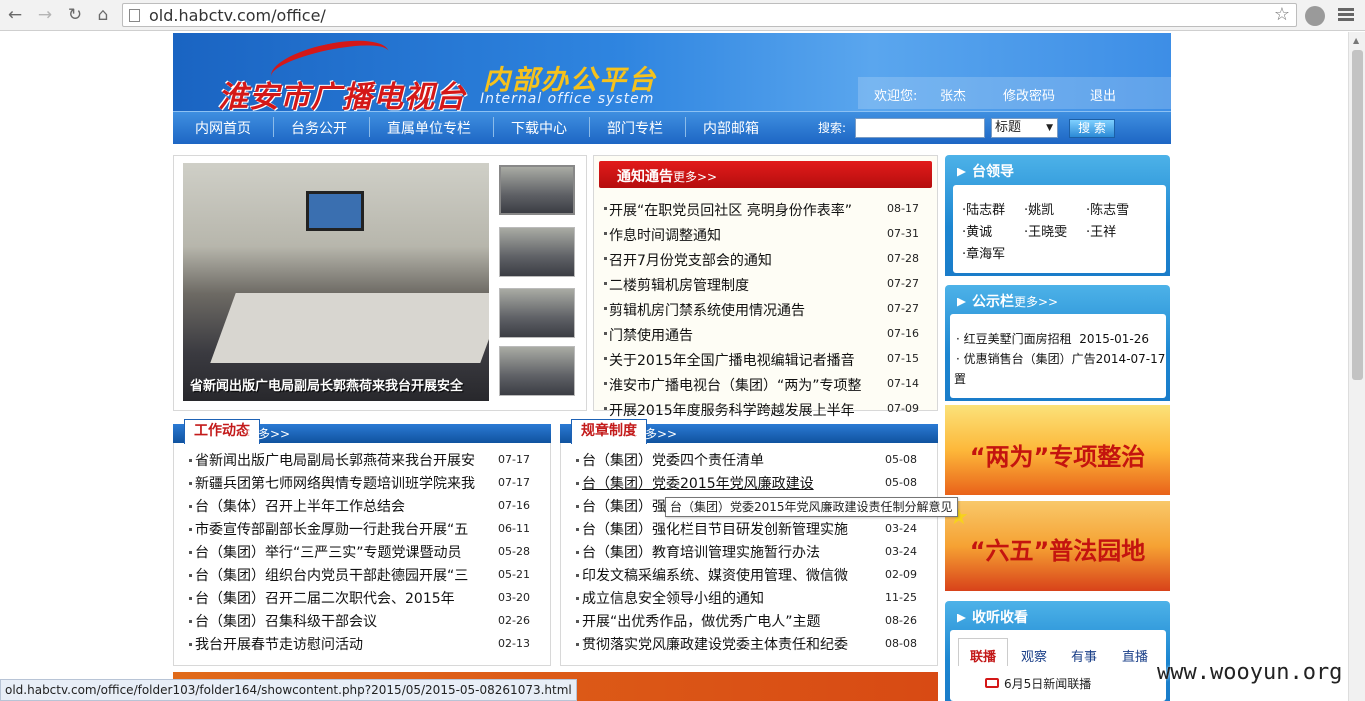 The image size is (1365, 701). Describe the element at coordinates (723, 575) in the screenshot. I see `rules-item-title: 印发文稿采编系统、媒资使用管理、微信微` at that location.